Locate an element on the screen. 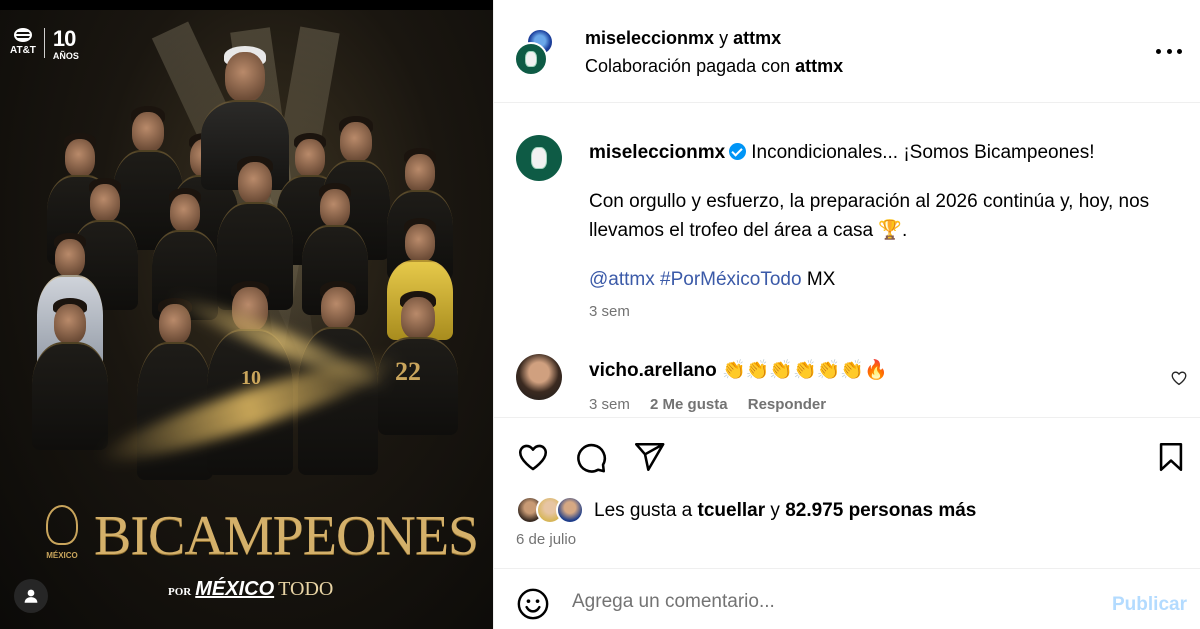 The image size is (1200, 629). avatar is located at coordinates (570, 510).